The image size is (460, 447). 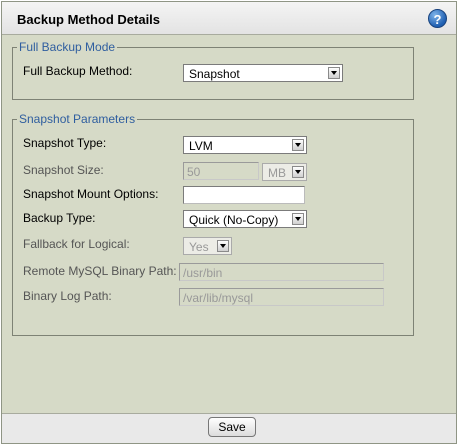 What do you see at coordinates (263, 73) in the screenshot?
I see `full-backup-method-select: Snapshot` at bounding box center [263, 73].